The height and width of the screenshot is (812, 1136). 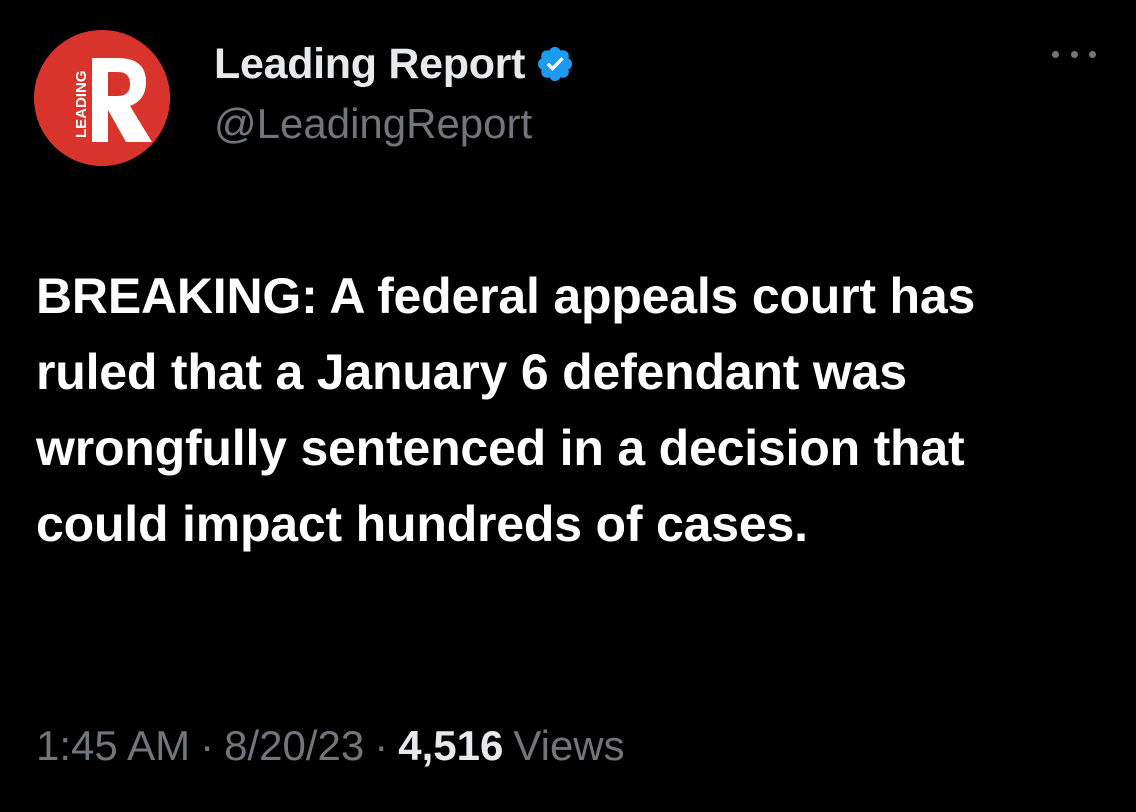 I want to click on display-name: Leading Report, so click(x=369, y=64).